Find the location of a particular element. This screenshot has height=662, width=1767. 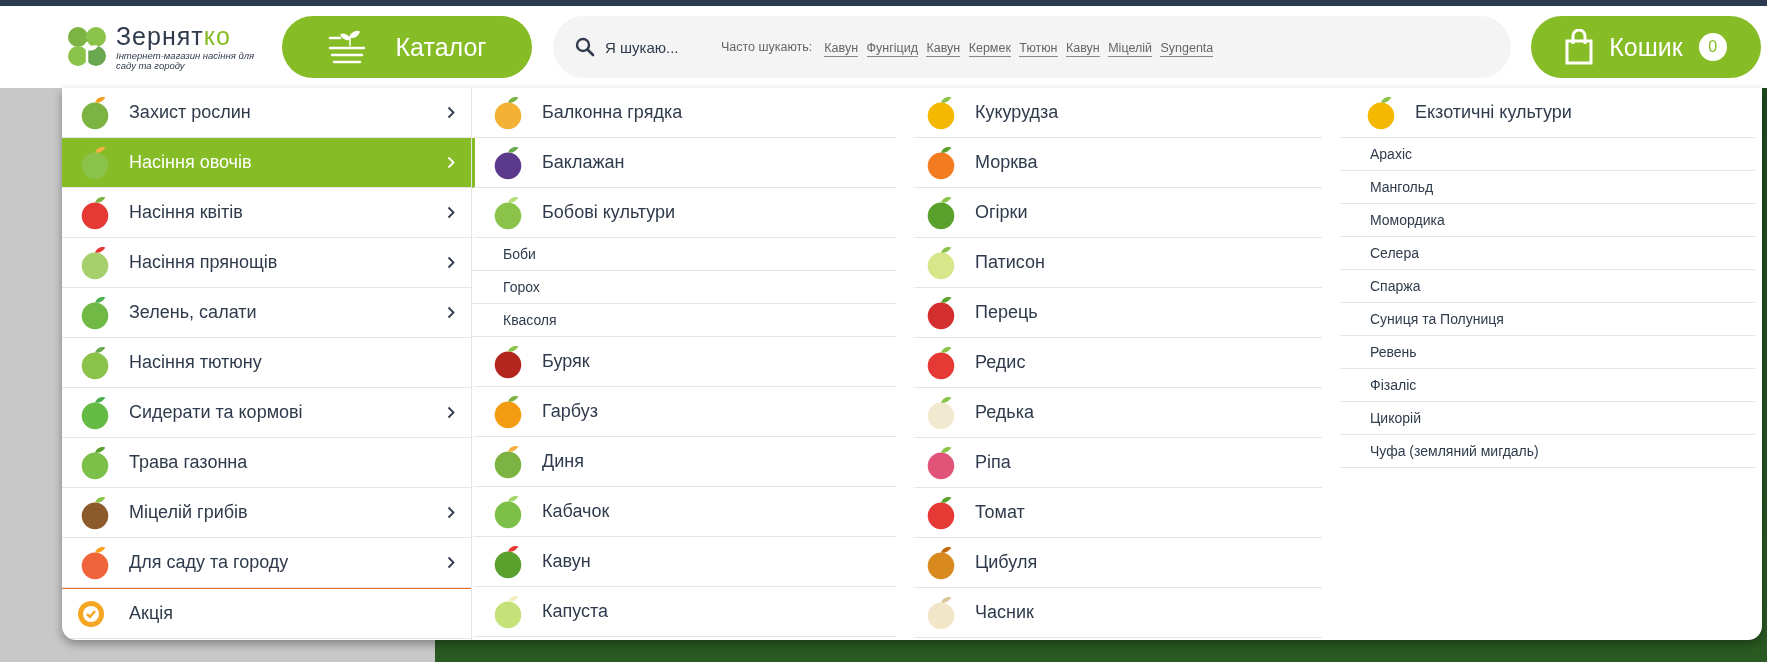

seedling-menu-icon is located at coordinates (346, 47).